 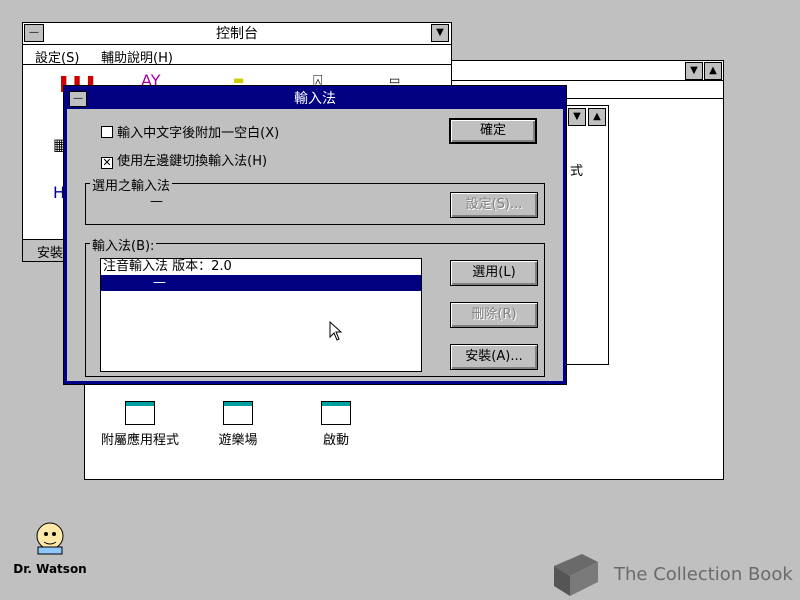 I want to click on checkbox-left-key-switch: ✕ 使用左邊鍵切換輸入法(H), so click(x=184, y=159).